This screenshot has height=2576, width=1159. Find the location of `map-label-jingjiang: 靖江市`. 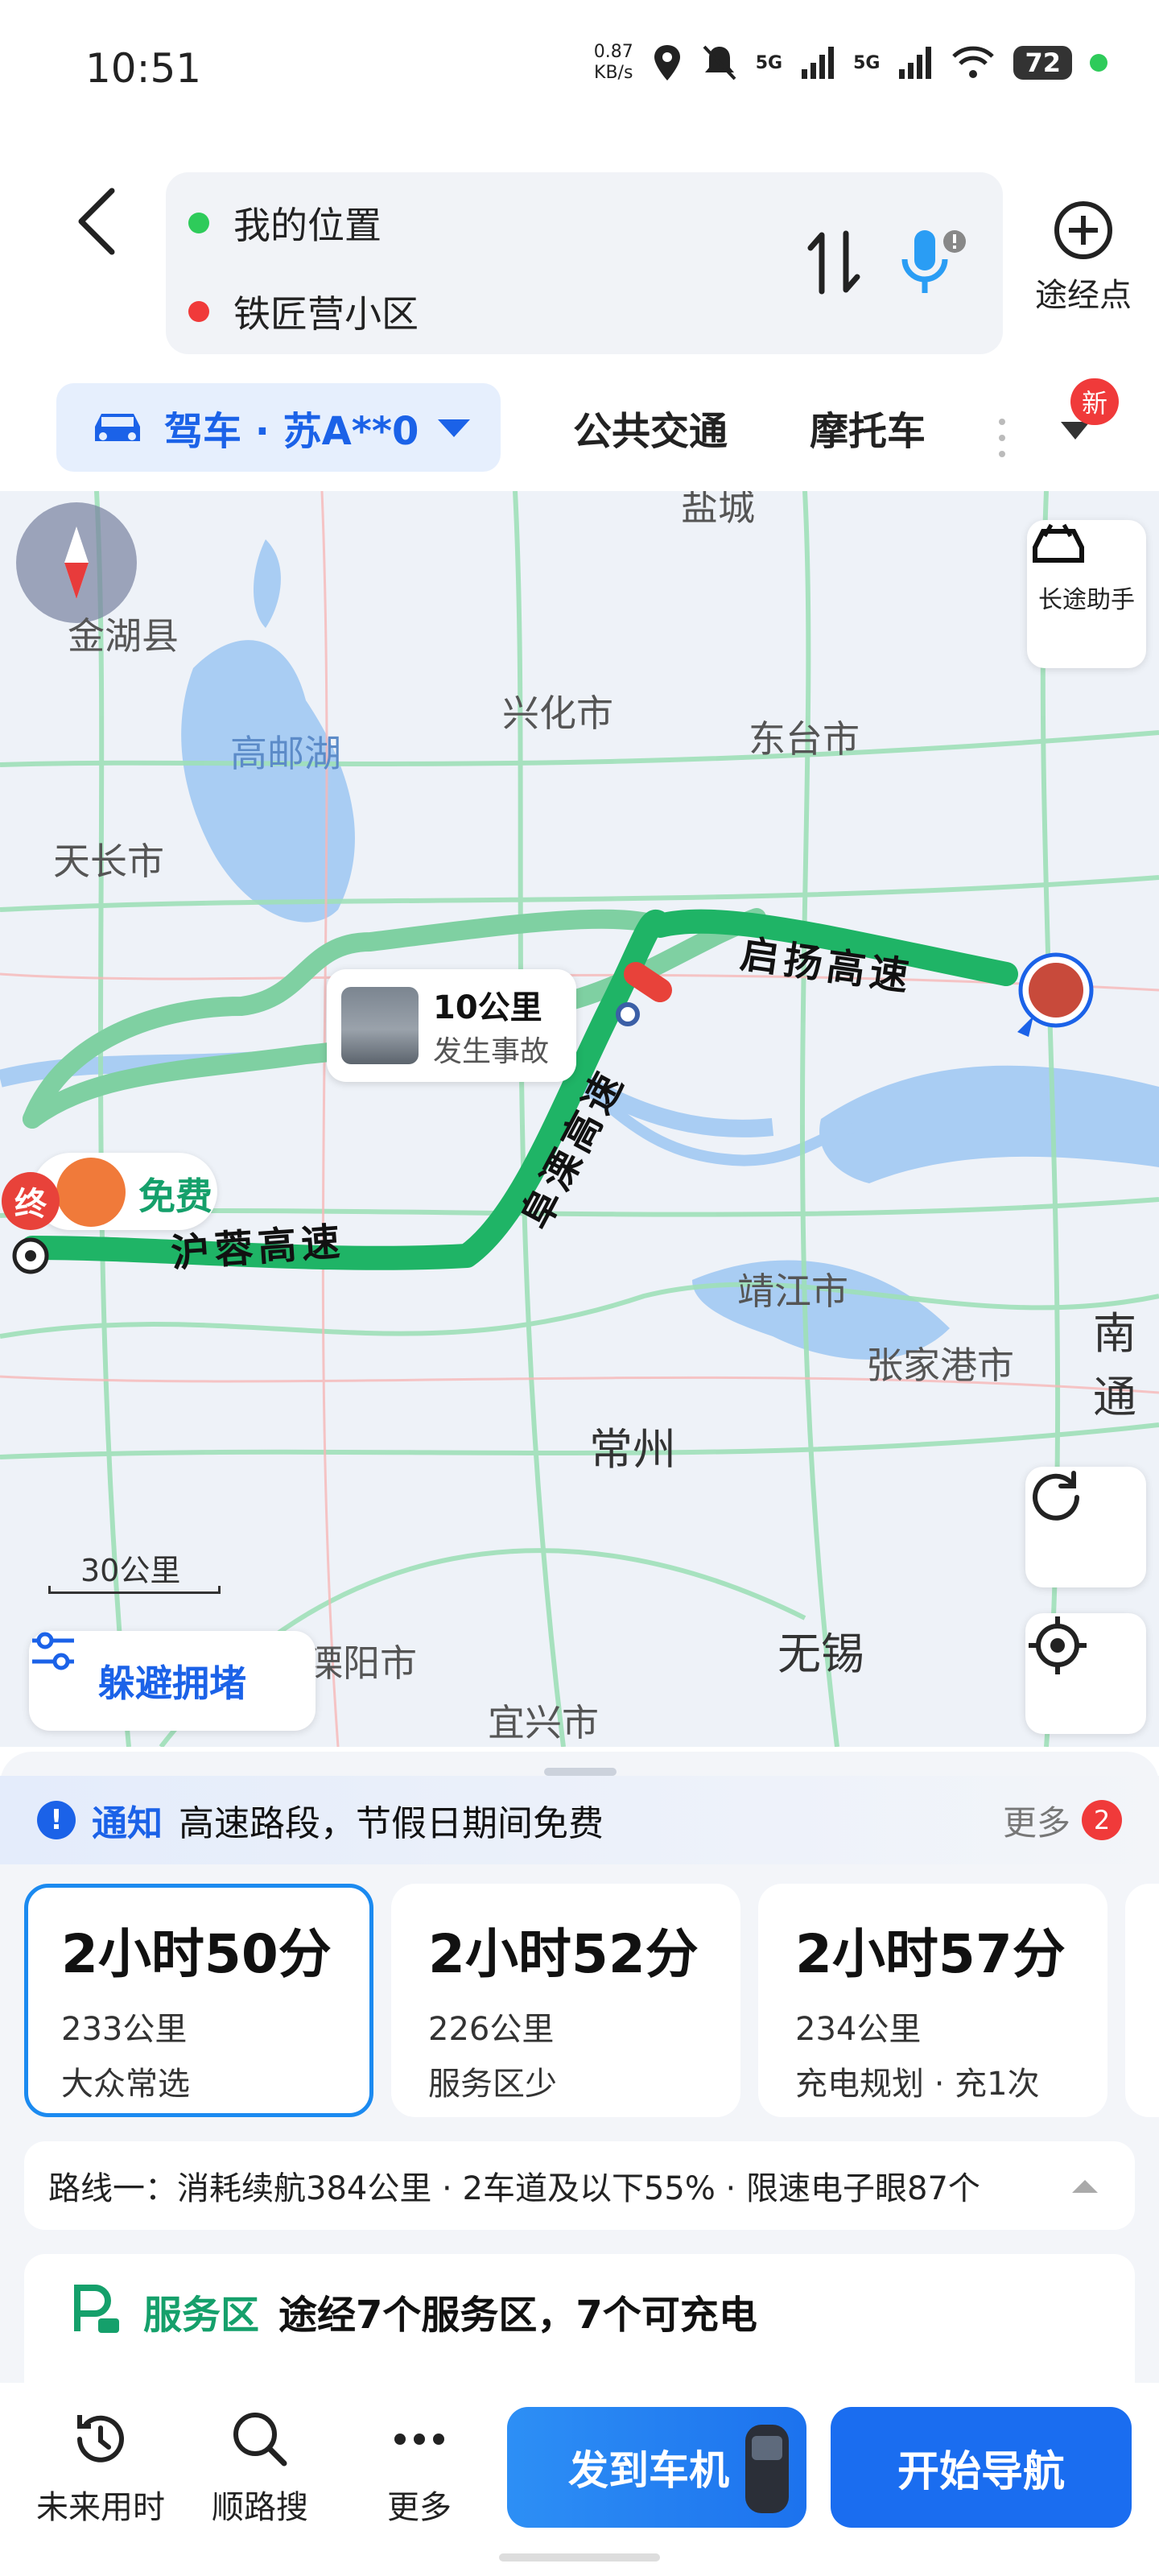

map-label-jingjiang: 靖江市 is located at coordinates (792, 1291).